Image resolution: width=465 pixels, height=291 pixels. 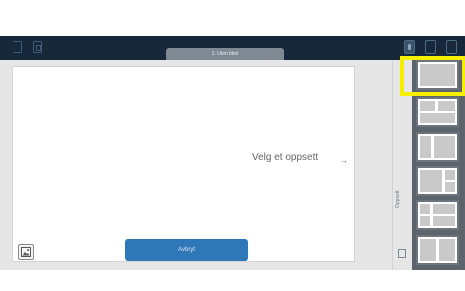 What do you see at coordinates (432, 76) in the screenshot?
I see `selected-layout-highlight` at bounding box center [432, 76].